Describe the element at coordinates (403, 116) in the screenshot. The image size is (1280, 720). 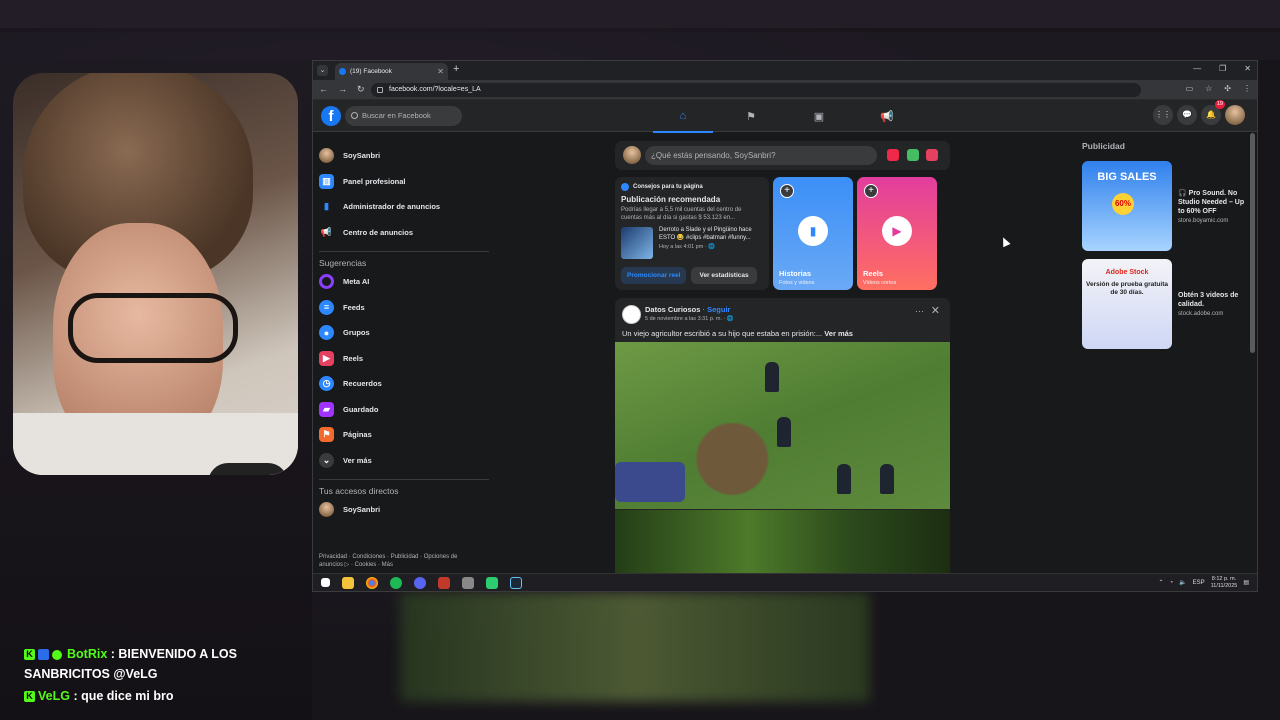
I see `search-input: Buscar en Facebook` at that location.